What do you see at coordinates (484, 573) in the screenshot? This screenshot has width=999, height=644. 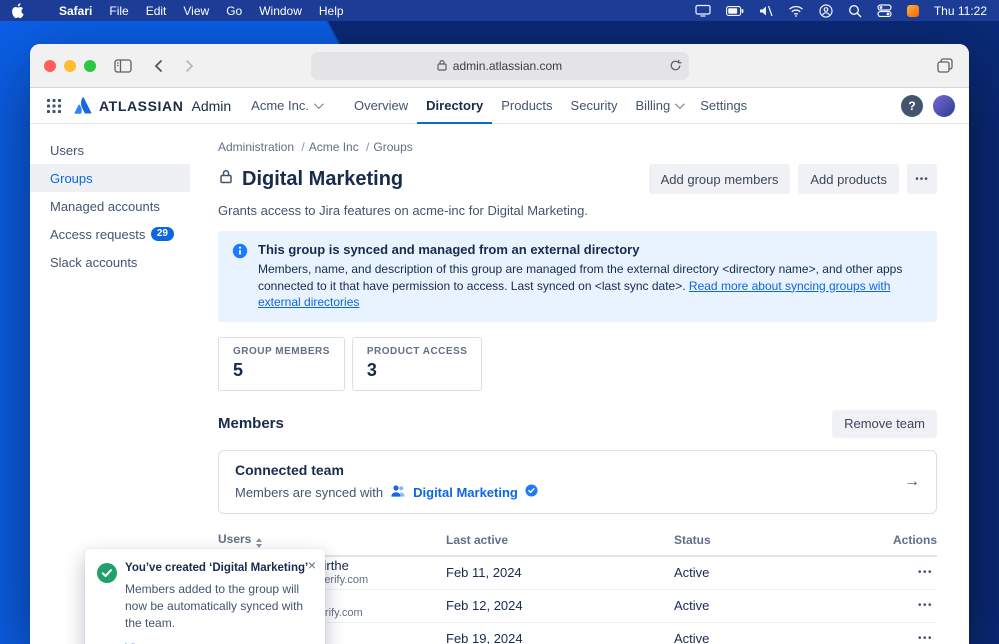 I see `last-active-cell: Feb 11, 2024` at bounding box center [484, 573].